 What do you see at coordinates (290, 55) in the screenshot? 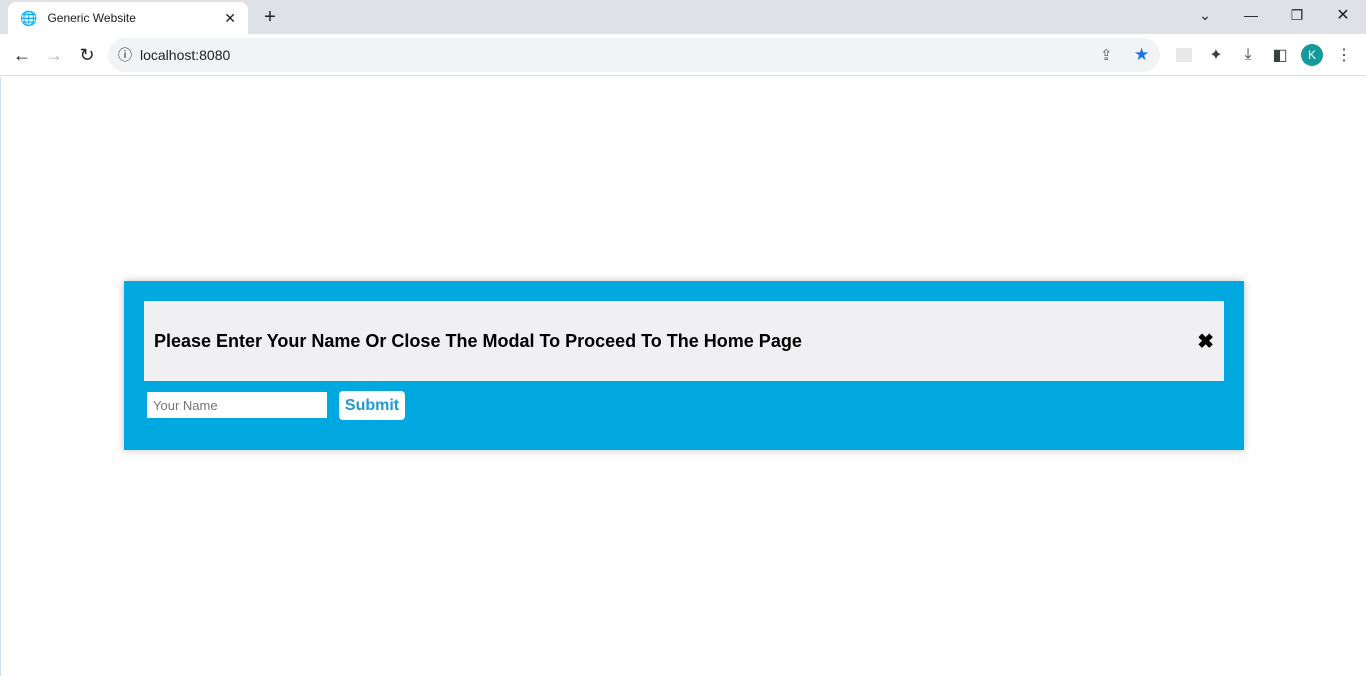
I see `url-input` at bounding box center [290, 55].